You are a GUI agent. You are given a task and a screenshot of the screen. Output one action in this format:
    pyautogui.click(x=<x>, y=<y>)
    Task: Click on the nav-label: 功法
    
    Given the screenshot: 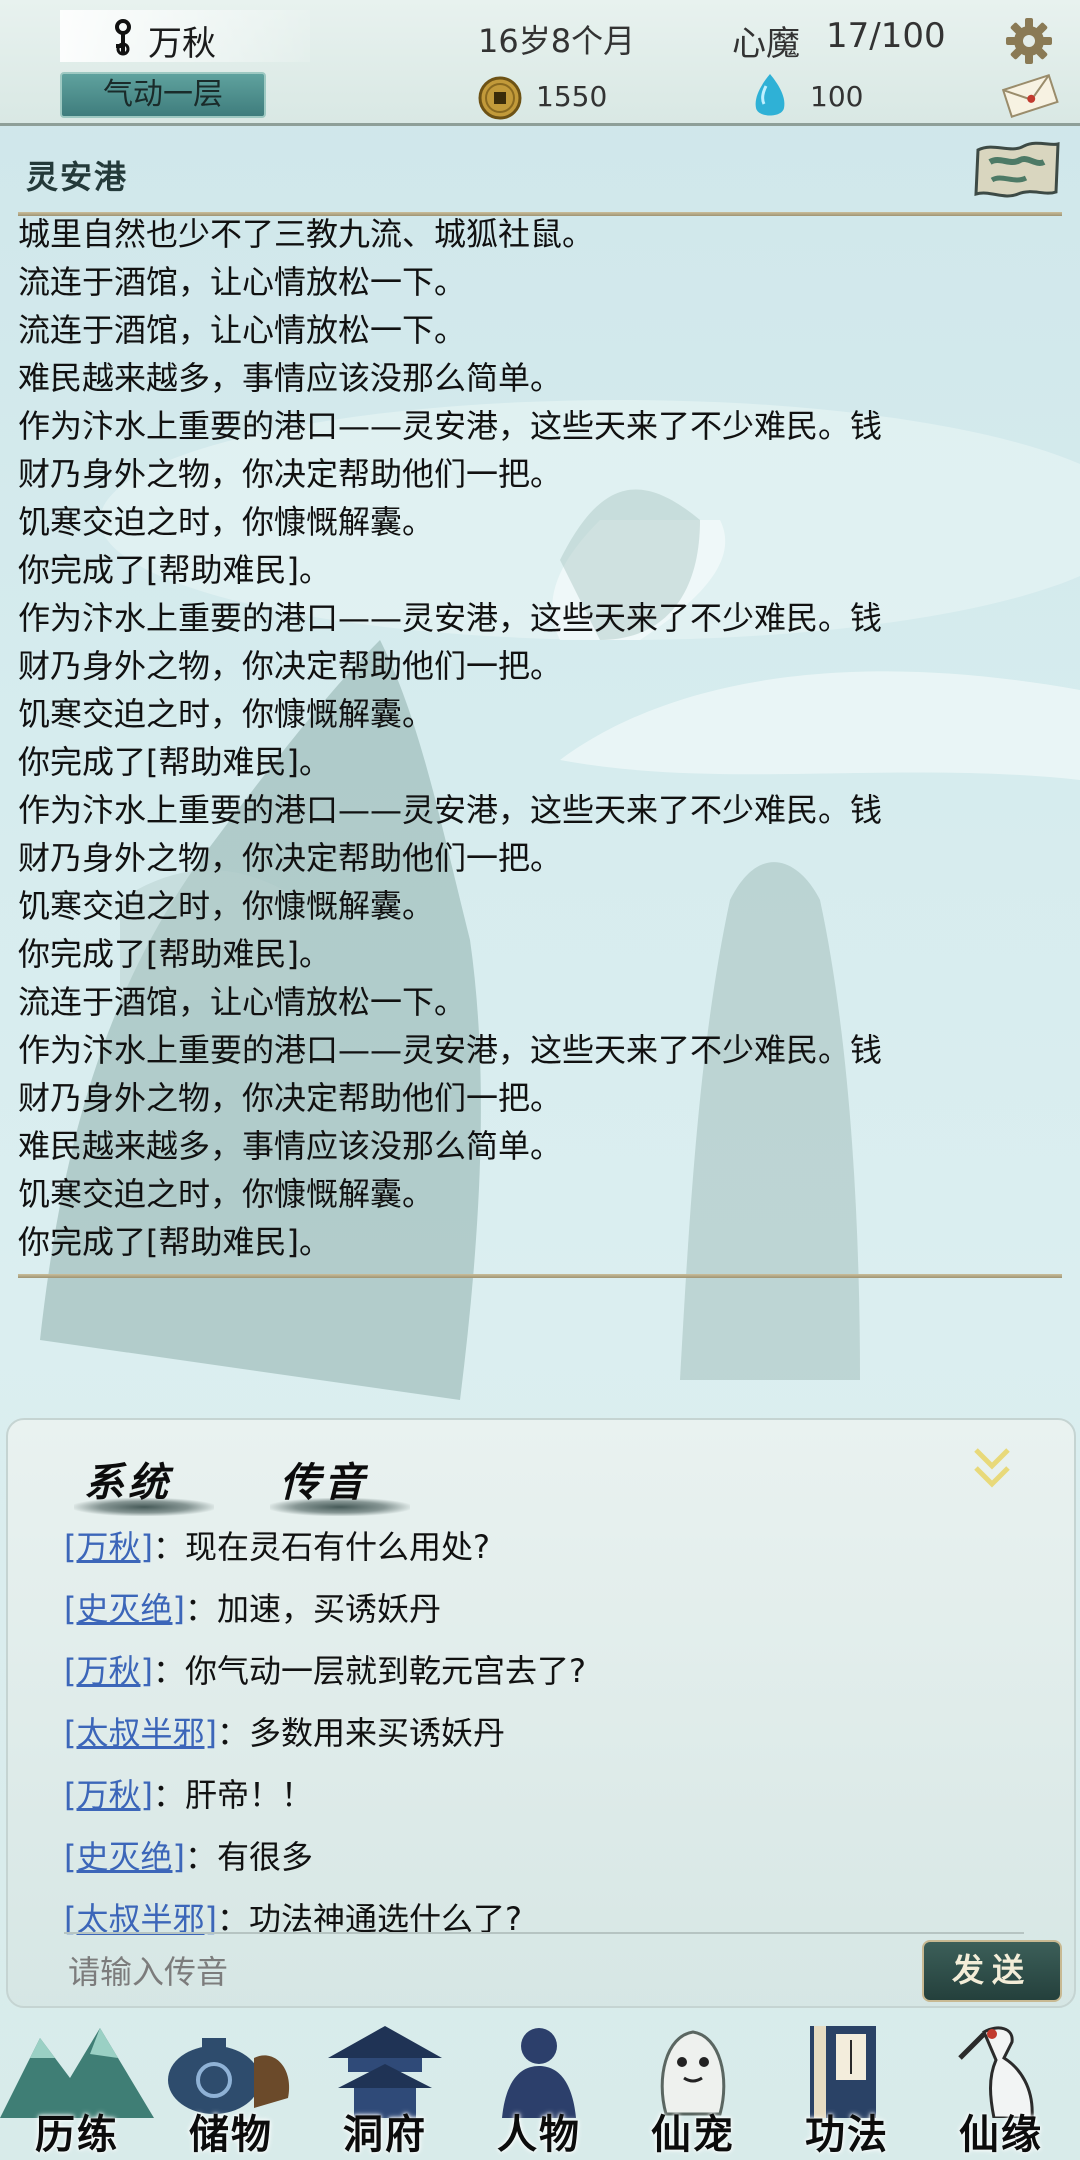 What is the action you would take?
    pyautogui.click(x=847, y=2134)
    